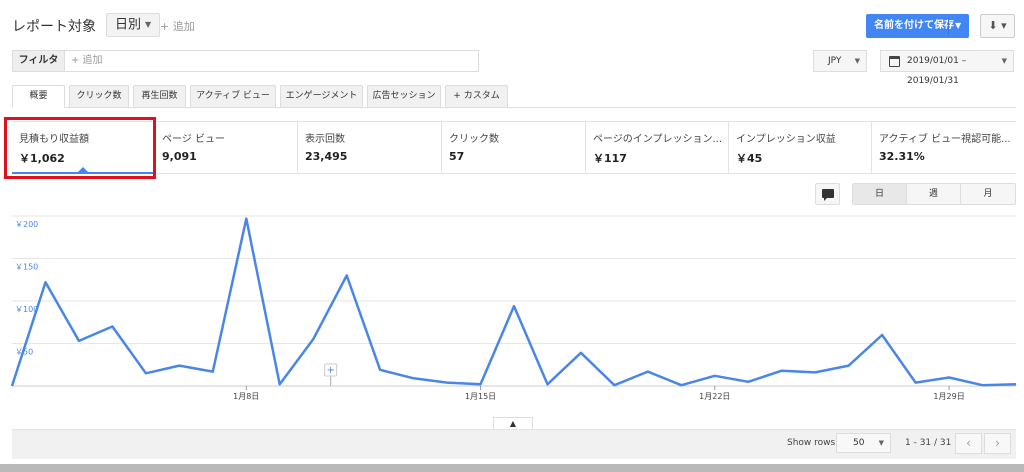 The width and height of the screenshot is (1024, 472). I want to click on metric-value: 32.31%, so click(902, 156).